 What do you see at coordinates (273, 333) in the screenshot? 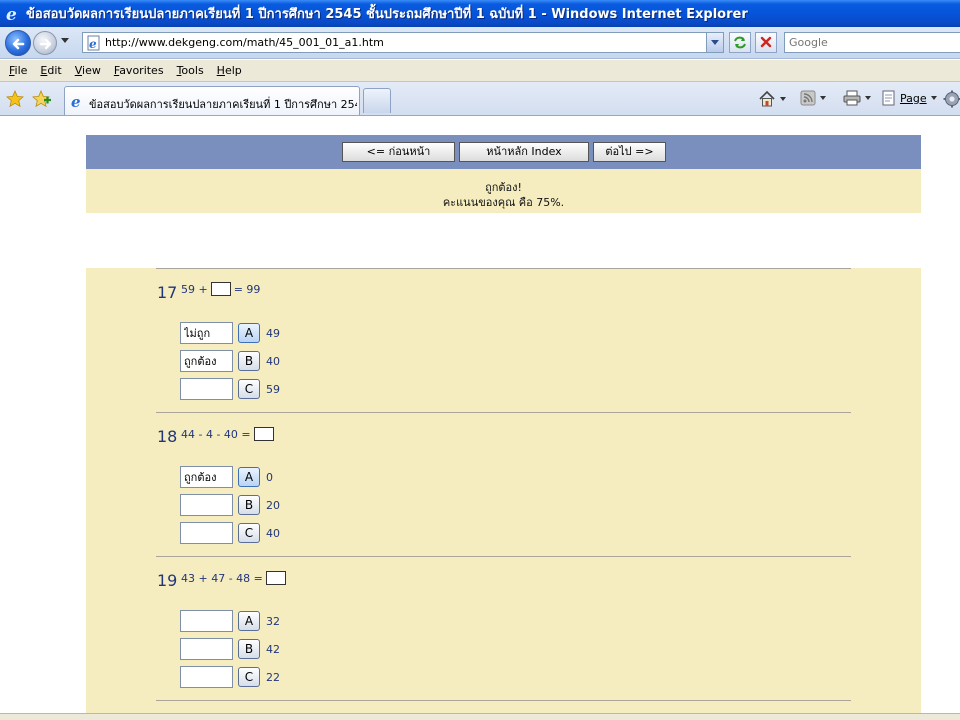
I see `option-value: 49` at bounding box center [273, 333].